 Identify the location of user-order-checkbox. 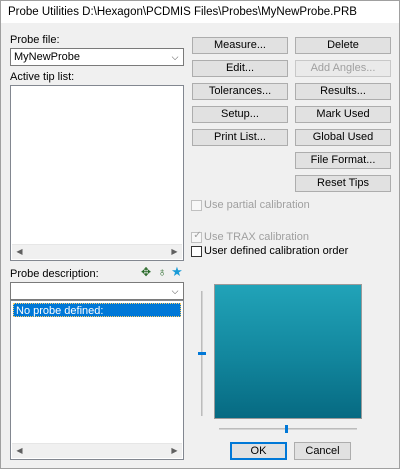
(196, 251).